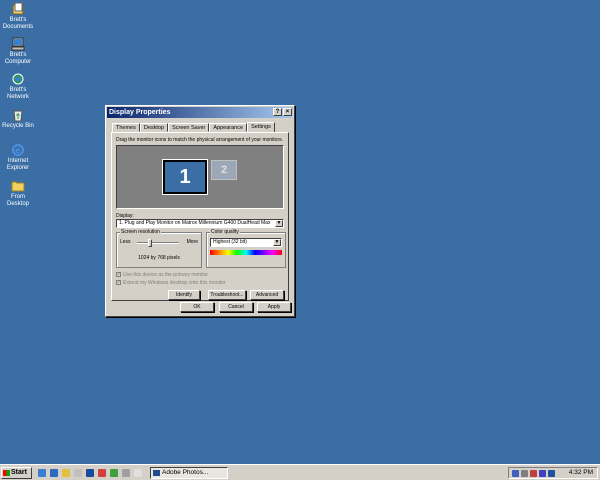  I want to click on security-tray-icon, so click(551, 473).